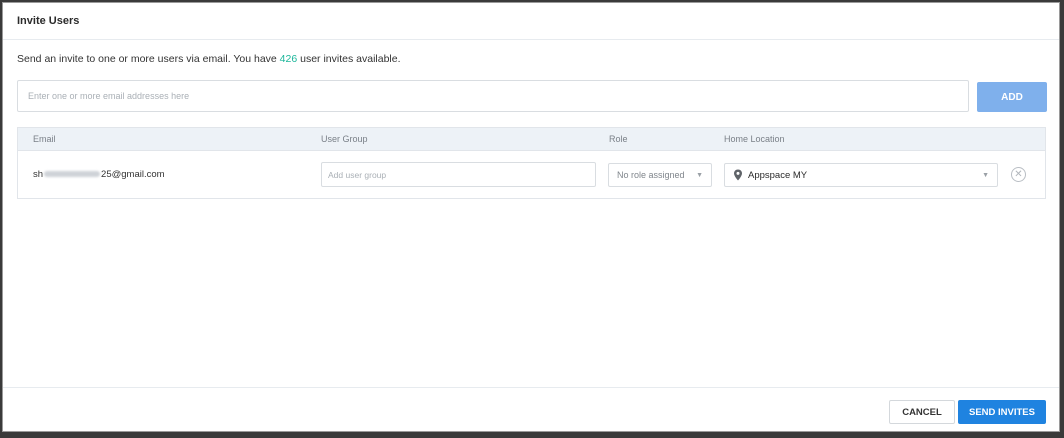  Describe the element at coordinates (44, 139) in the screenshot. I see `column-header-email: Email` at that location.